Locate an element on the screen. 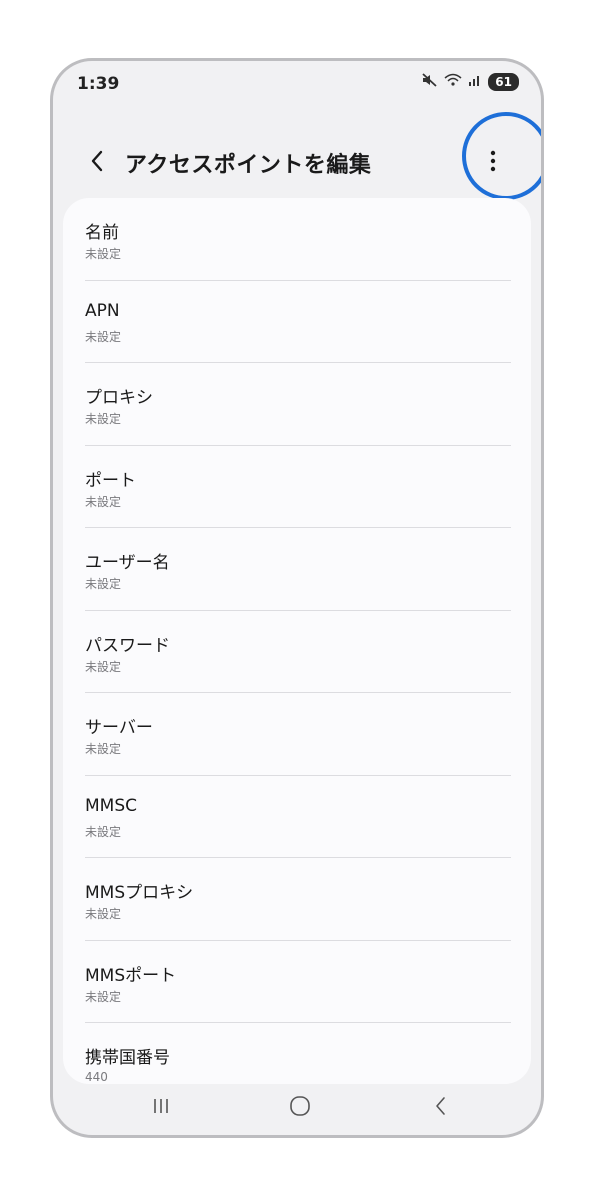 This screenshot has width=600, height=1200. recent-apps-icon is located at coordinates (161, 1108).